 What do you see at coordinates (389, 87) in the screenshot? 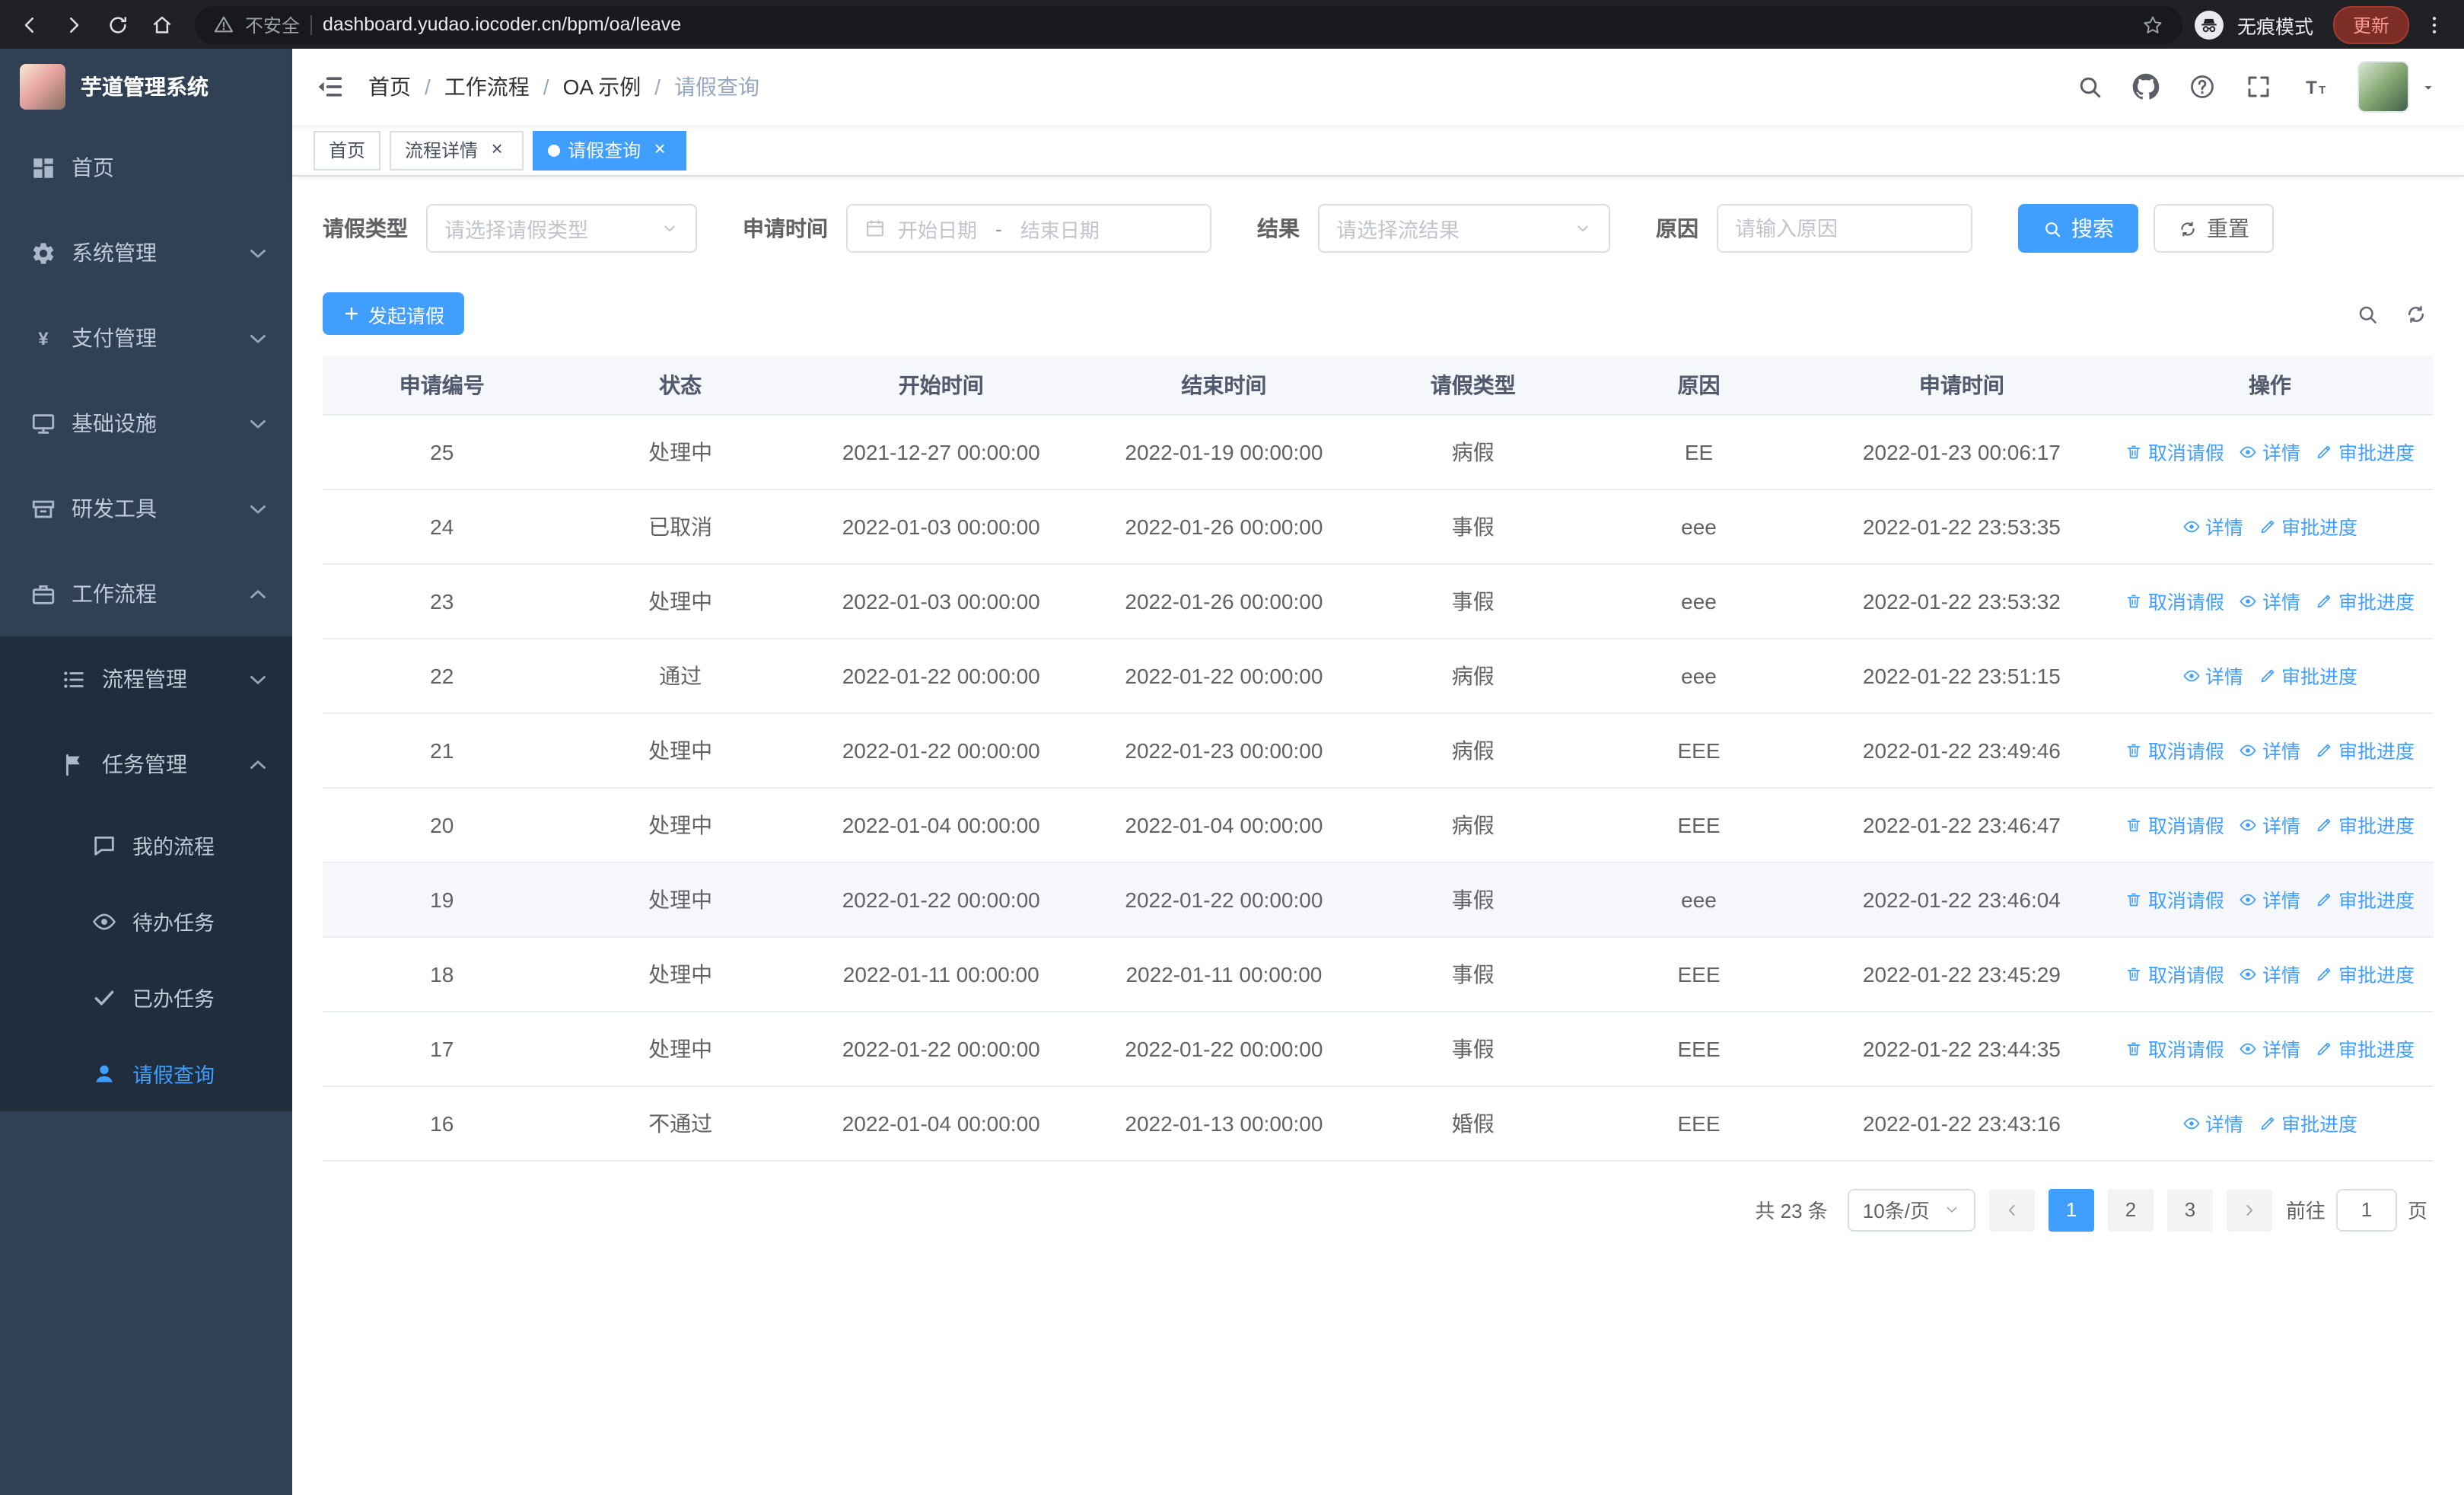
I see `breadcrumb-item: 首页` at bounding box center [389, 87].